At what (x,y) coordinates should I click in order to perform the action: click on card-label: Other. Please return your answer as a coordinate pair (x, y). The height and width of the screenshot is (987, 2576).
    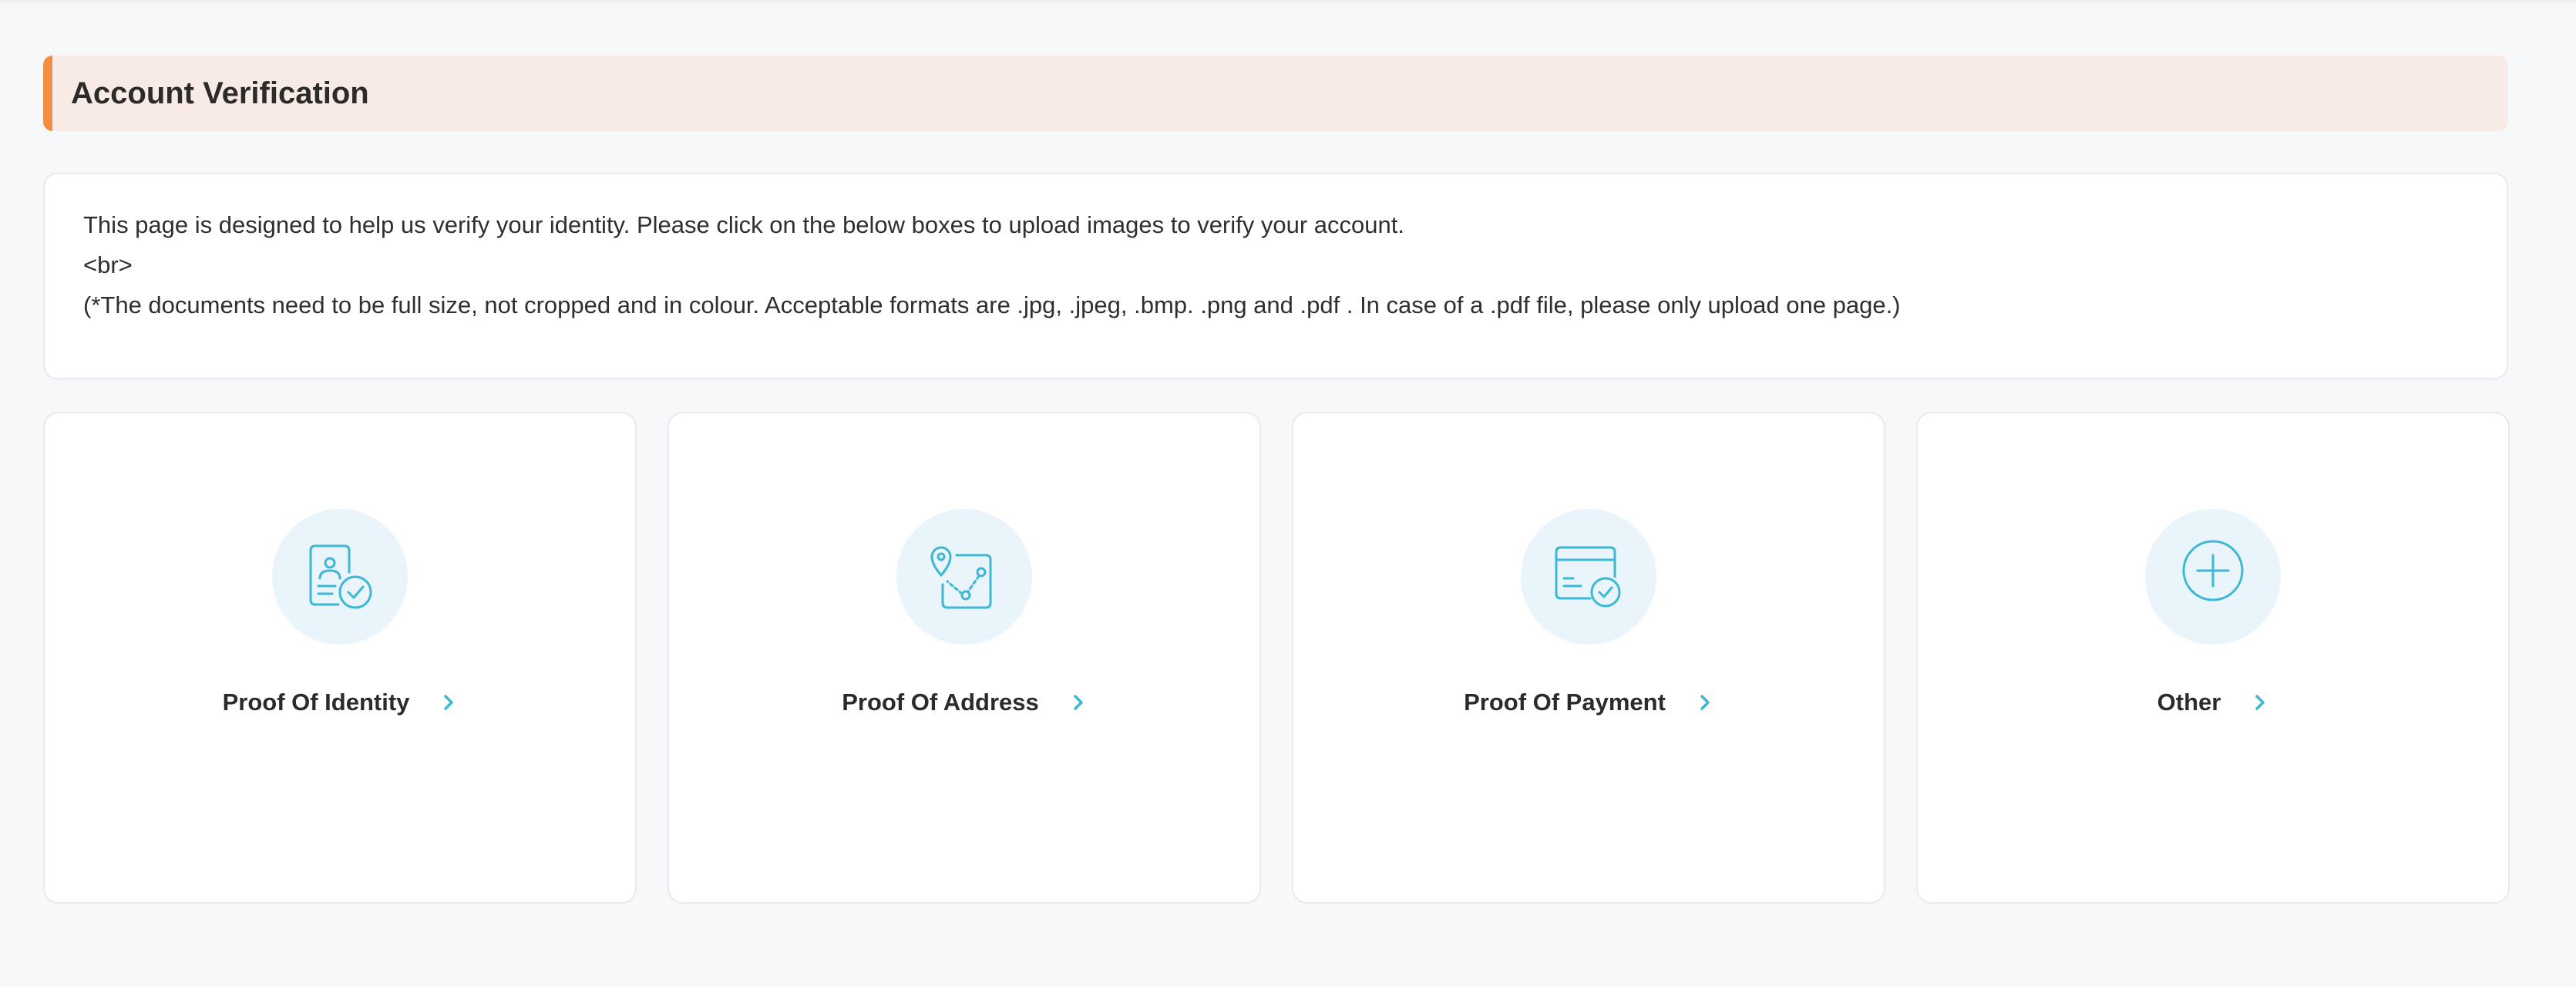
    Looking at the image, I should click on (2189, 702).